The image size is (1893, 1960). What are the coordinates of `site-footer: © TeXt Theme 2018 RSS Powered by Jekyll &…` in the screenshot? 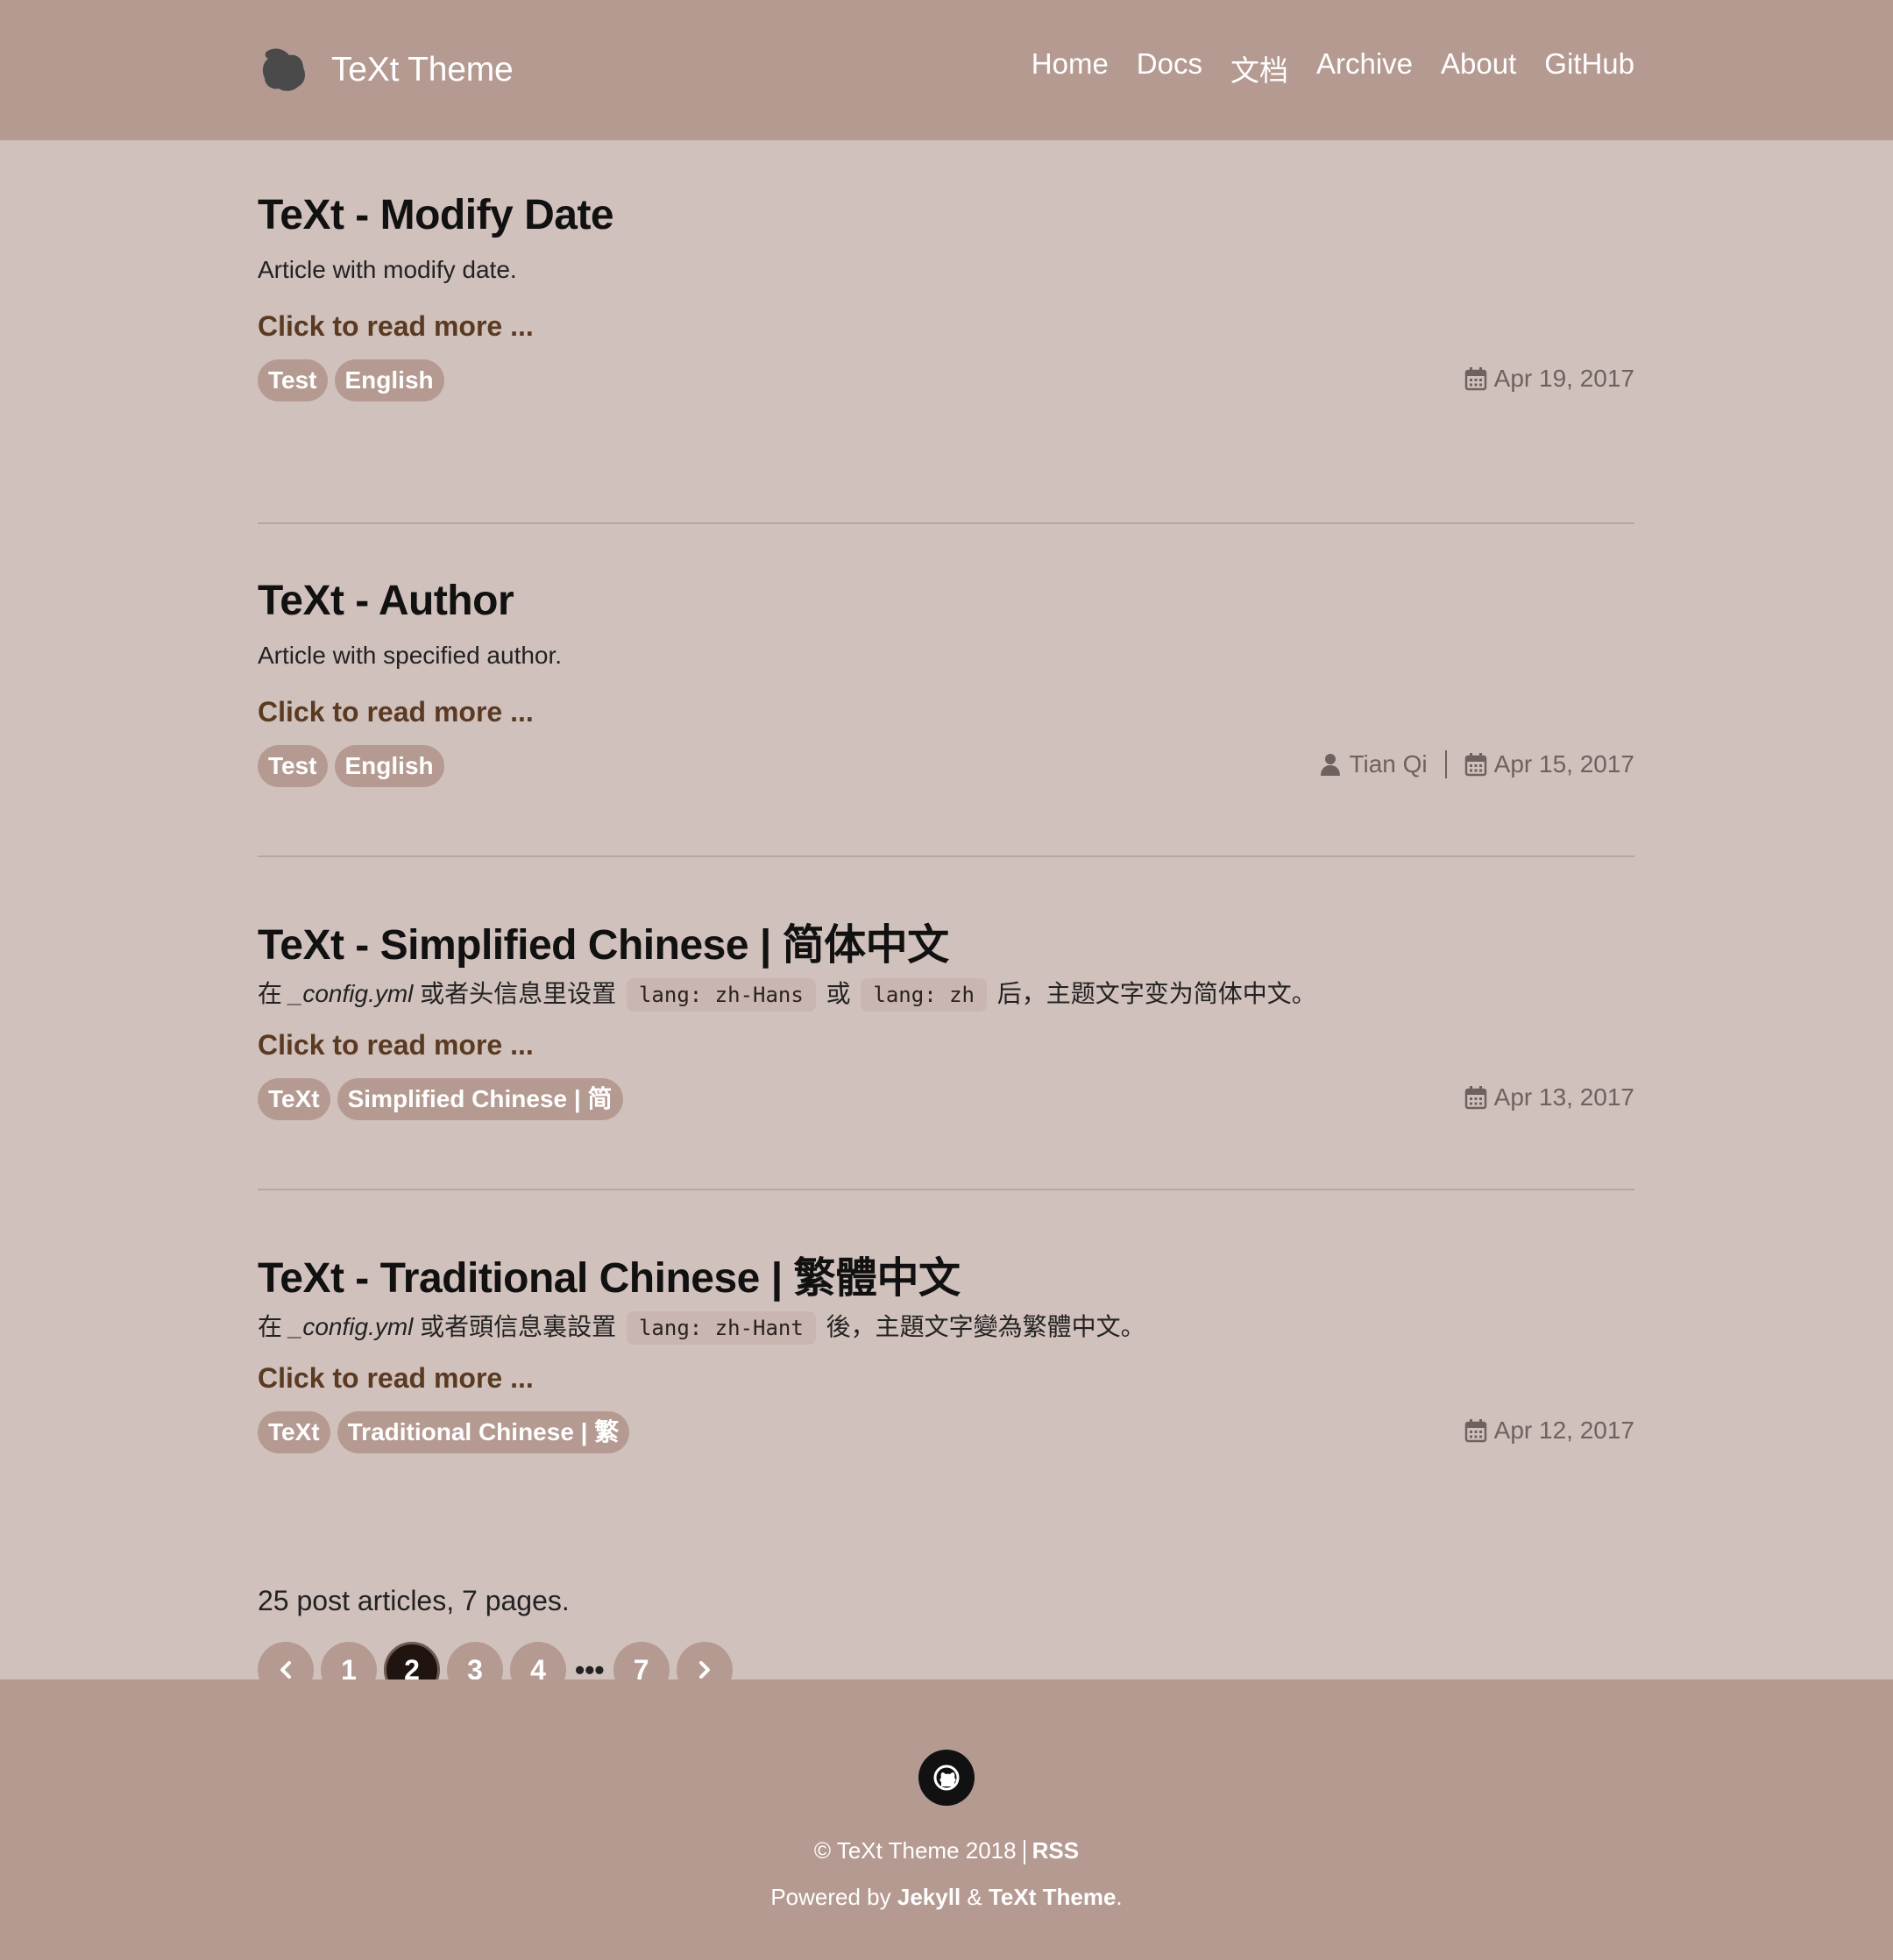 It's located at (946, 1819).